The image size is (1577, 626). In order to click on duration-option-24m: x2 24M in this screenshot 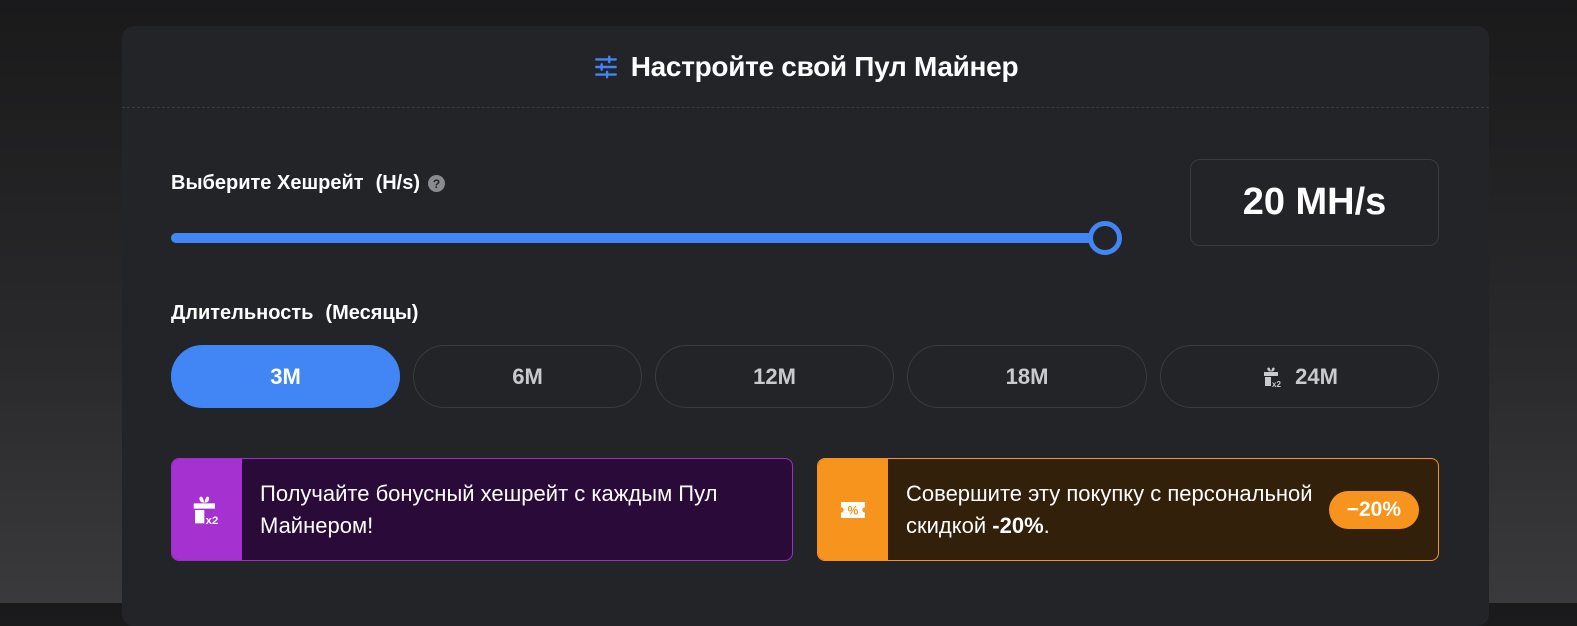, I will do `click(1299, 376)`.